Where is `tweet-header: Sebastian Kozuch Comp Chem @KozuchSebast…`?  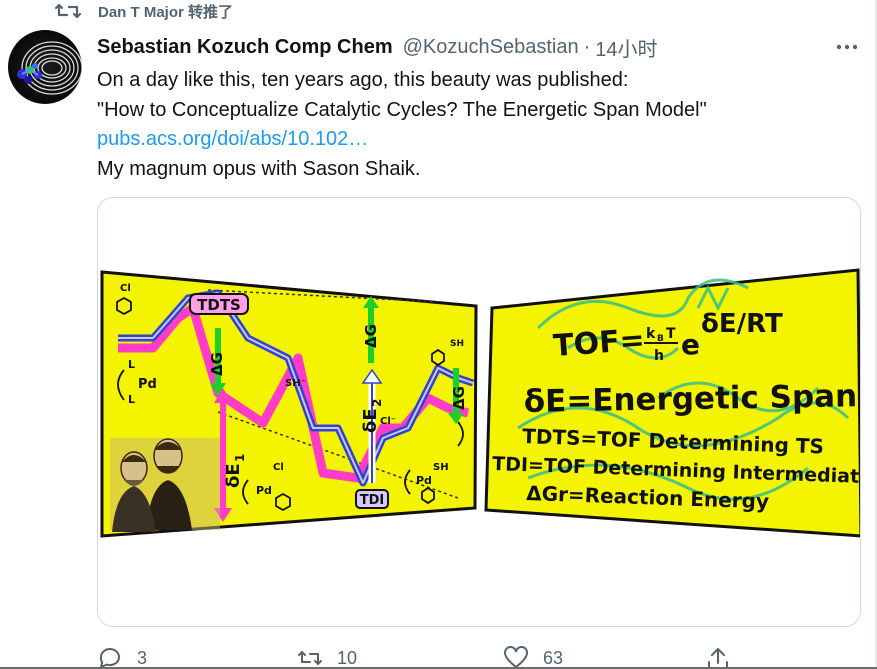
tweet-header: Sebastian Kozuch Comp Chem @KozuchSebast… is located at coordinates (477, 47).